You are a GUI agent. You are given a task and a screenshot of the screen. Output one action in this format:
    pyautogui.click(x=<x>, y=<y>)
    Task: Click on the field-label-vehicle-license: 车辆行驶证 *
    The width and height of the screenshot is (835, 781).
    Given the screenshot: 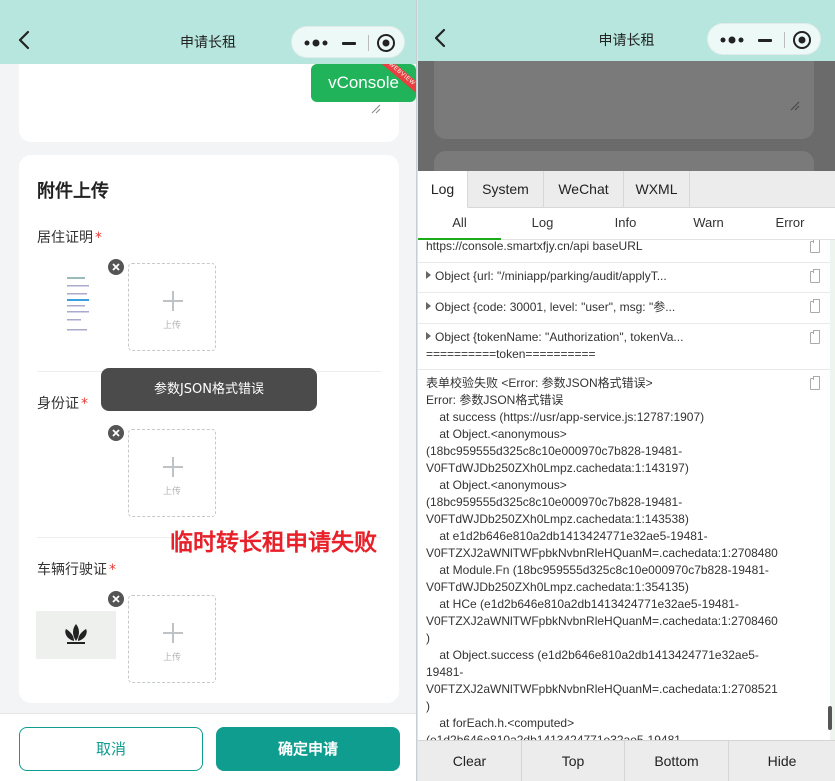 What is the action you would take?
    pyautogui.click(x=76, y=569)
    